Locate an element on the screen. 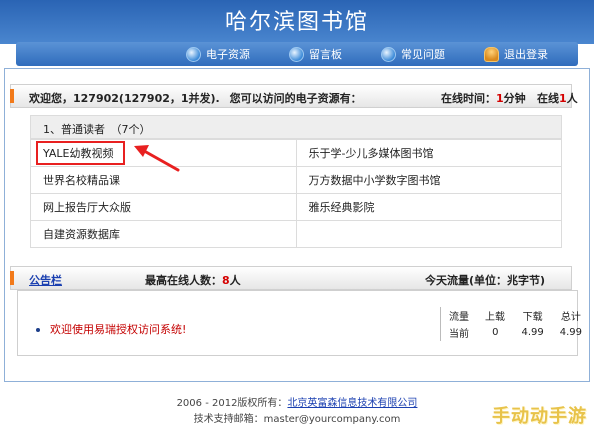 This screenshot has height=428, width=594. traffic-table: 流量 上载 下载 总计 当前 0 4.99 4.99 is located at coordinates (515, 324).